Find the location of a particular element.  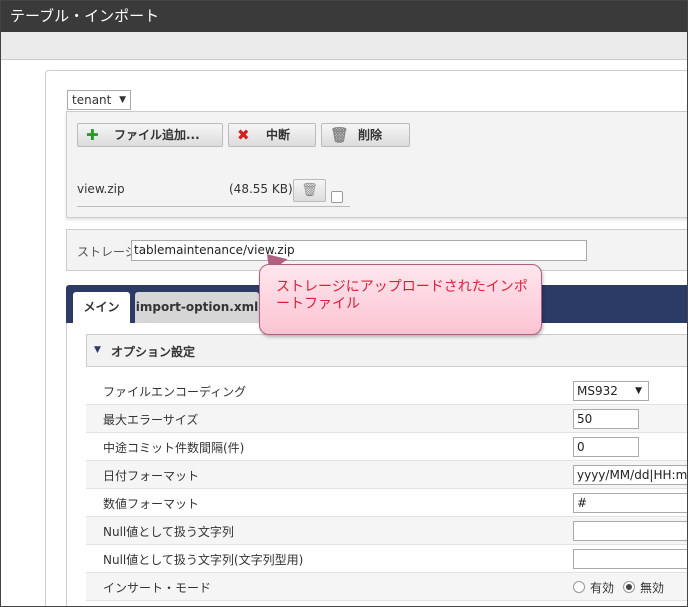

option-section-title: オプション設定 is located at coordinates (153, 352).